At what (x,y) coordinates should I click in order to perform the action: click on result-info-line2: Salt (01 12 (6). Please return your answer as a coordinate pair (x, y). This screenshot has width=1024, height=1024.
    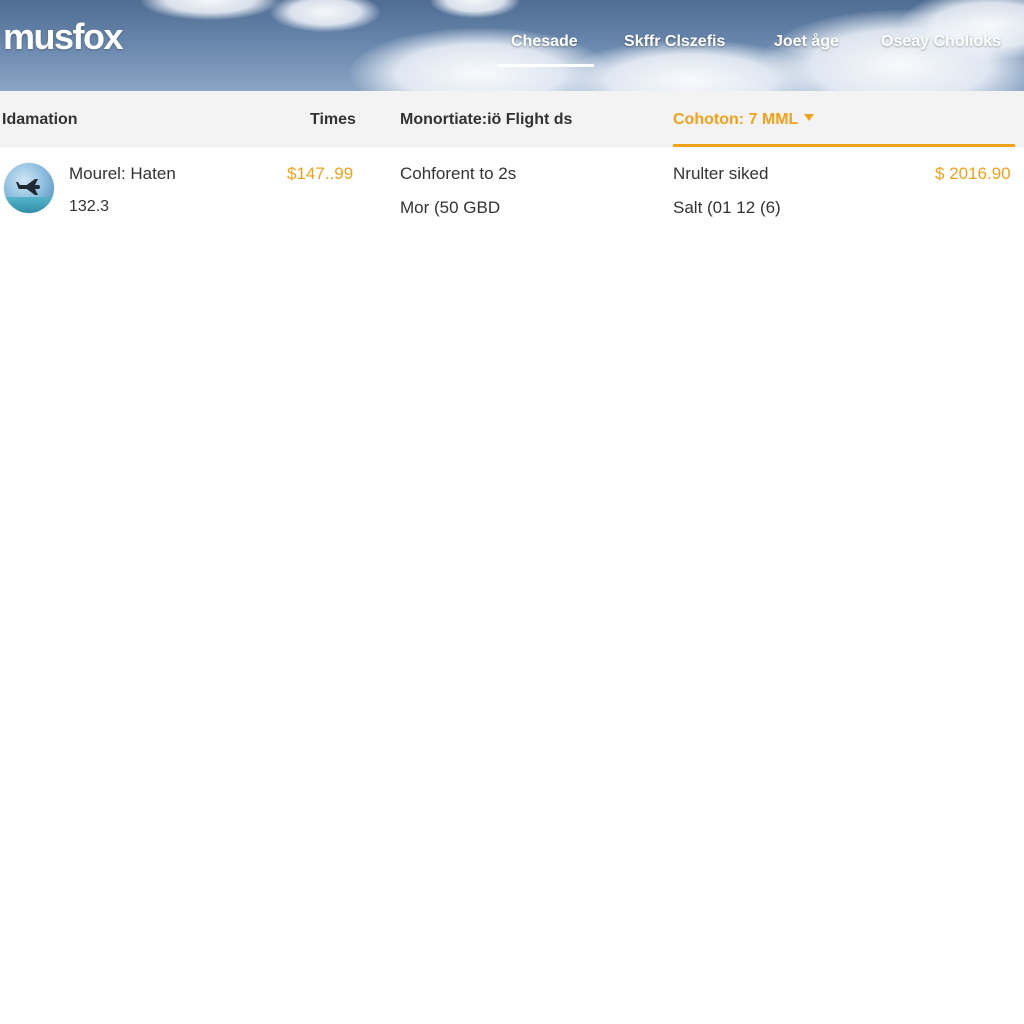
    Looking at the image, I should click on (727, 207).